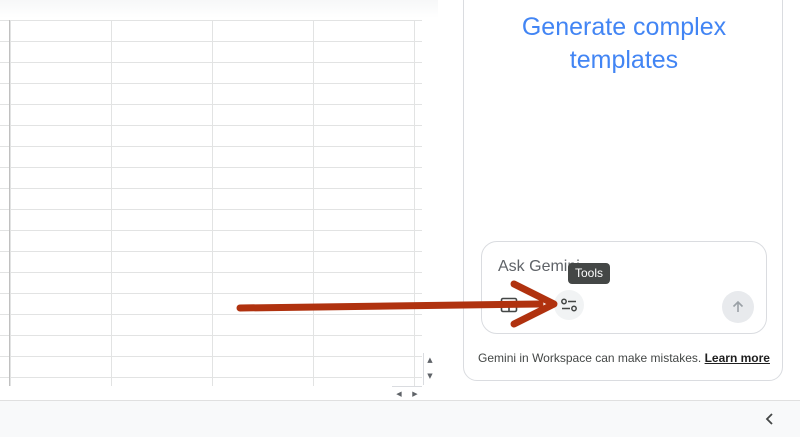 This screenshot has height=437, width=800. I want to click on table-icon, so click(509, 305).